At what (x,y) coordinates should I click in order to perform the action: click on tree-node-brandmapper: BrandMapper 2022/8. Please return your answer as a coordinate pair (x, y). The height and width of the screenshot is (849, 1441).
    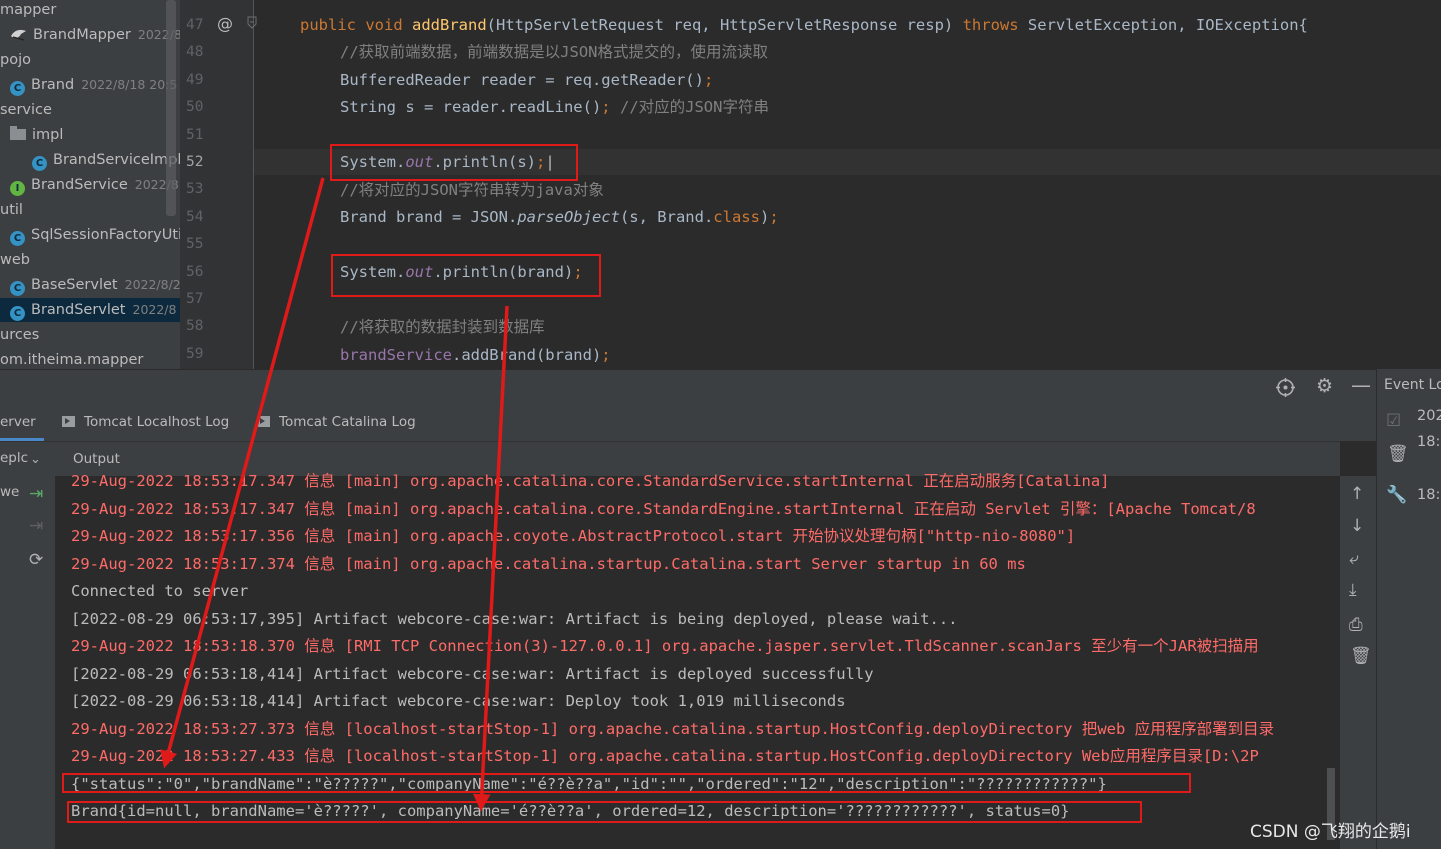
    Looking at the image, I should click on (90, 35).